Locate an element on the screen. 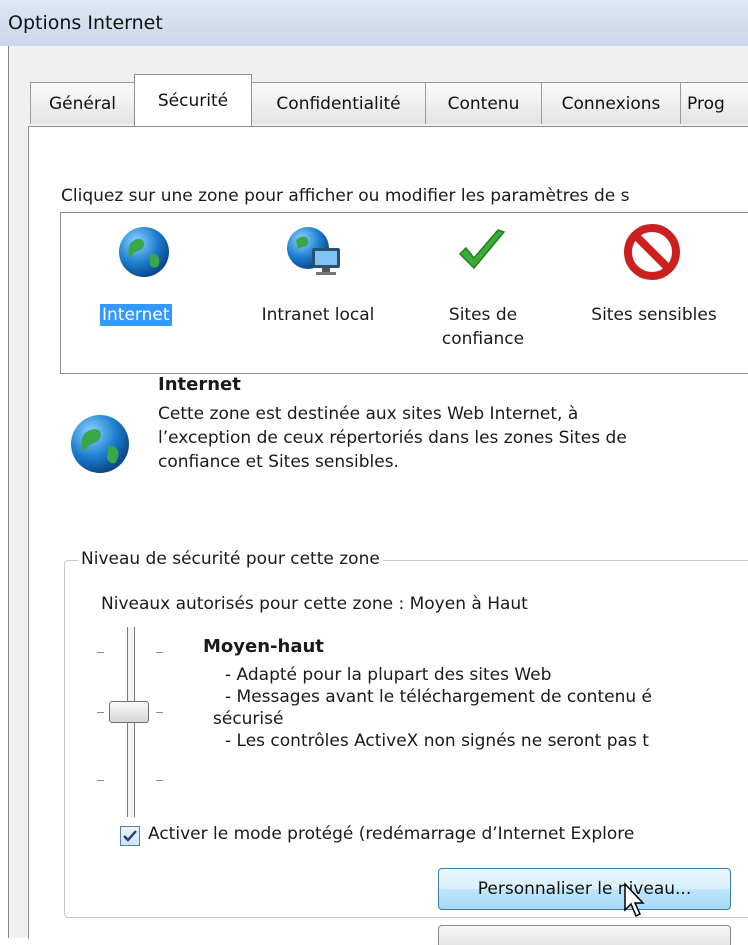  zone-info-line: confiance et Sites sensibles. is located at coordinates (278, 462).